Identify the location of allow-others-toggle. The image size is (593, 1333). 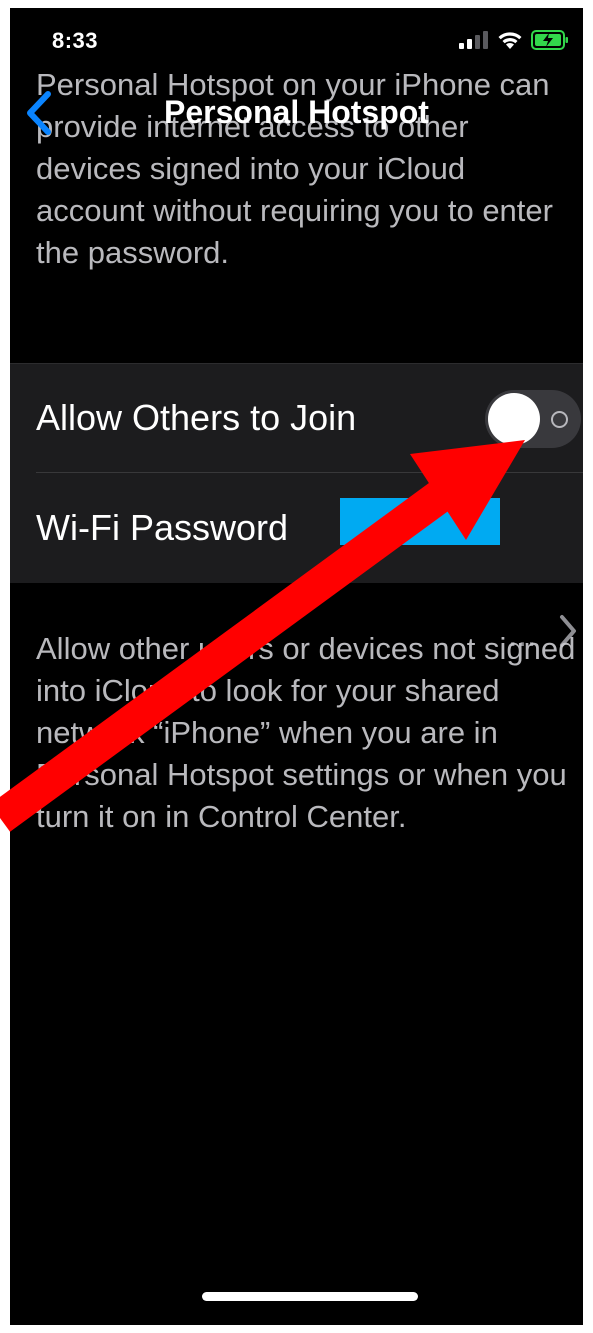
(533, 419).